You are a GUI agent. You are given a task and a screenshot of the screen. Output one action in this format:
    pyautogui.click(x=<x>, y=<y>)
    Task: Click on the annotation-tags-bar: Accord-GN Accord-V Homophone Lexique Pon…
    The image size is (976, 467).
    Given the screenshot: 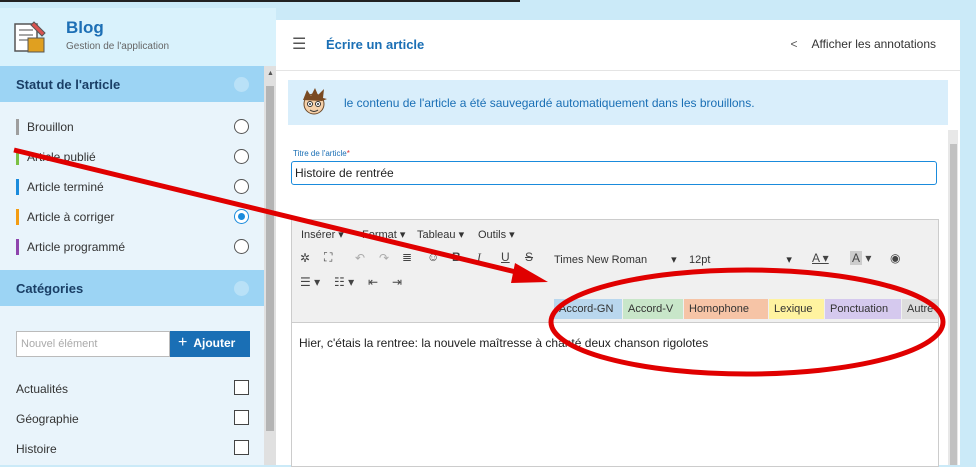 What is the action you would take?
    pyautogui.click(x=615, y=309)
    